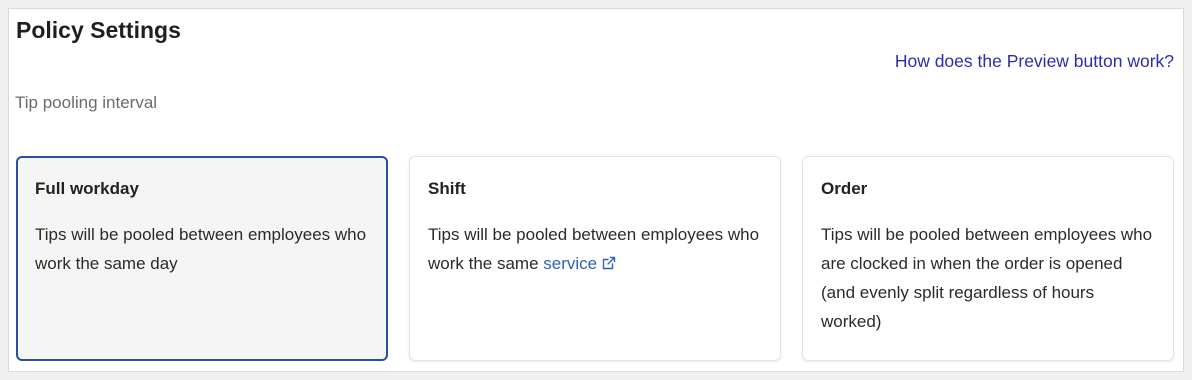  What do you see at coordinates (609, 265) in the screenshot?
I see `external-link-icon` at bounding box center [609, 265].